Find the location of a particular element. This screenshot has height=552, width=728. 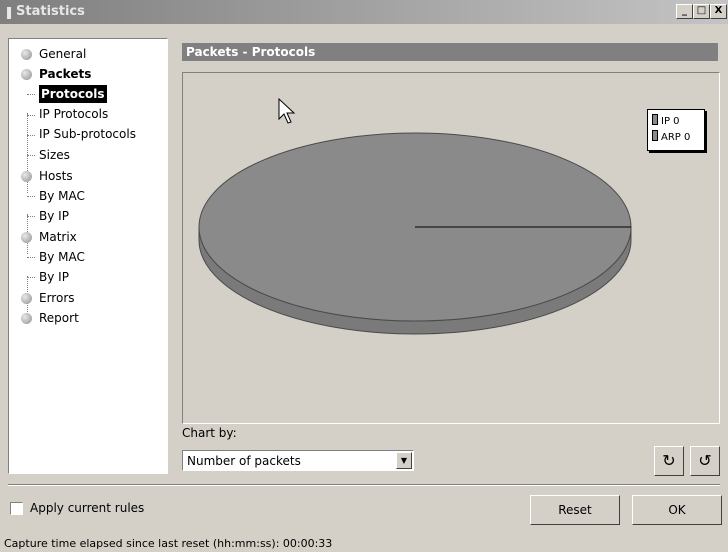

nav-item-matrix-by-ip: By IP is located at coordinates (54, 277).